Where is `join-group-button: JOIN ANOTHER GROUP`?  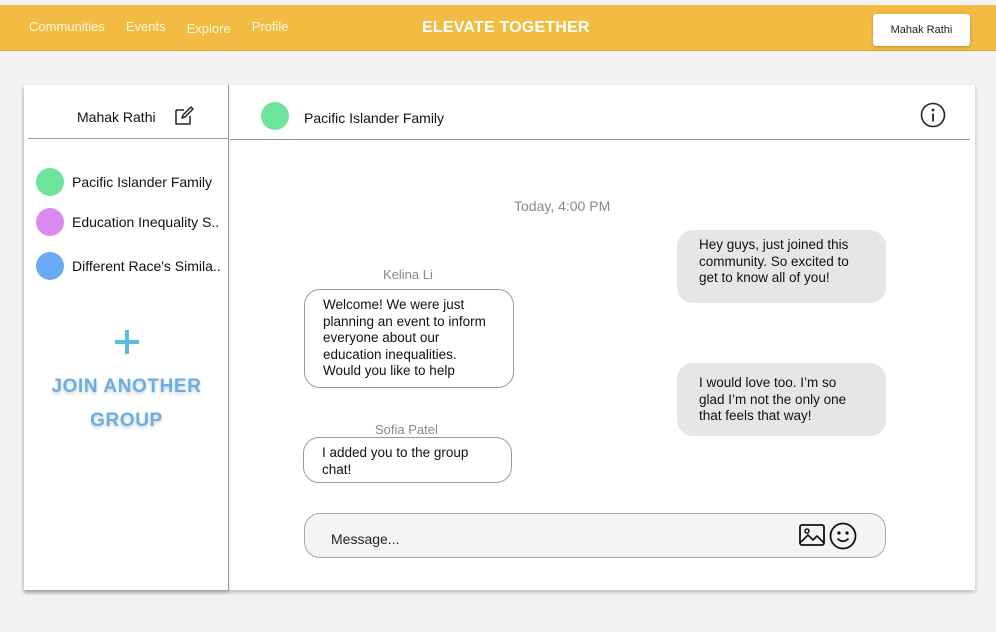
join-group-button: JOIN ANOTHER GROUP is located at coordinates (126, 384).